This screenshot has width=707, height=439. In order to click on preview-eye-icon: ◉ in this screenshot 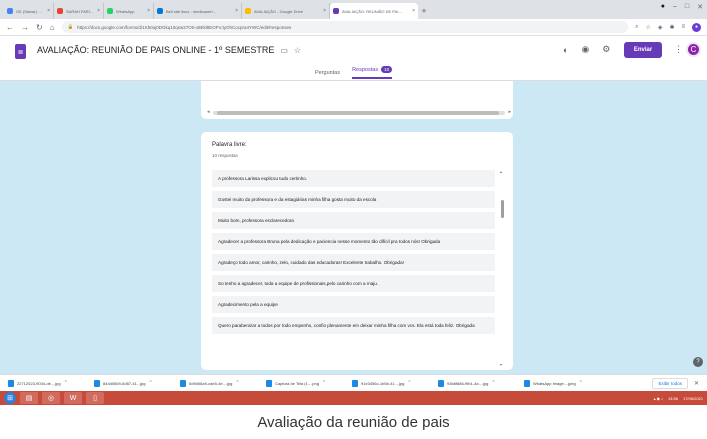, I will do `click(585, 49)`.